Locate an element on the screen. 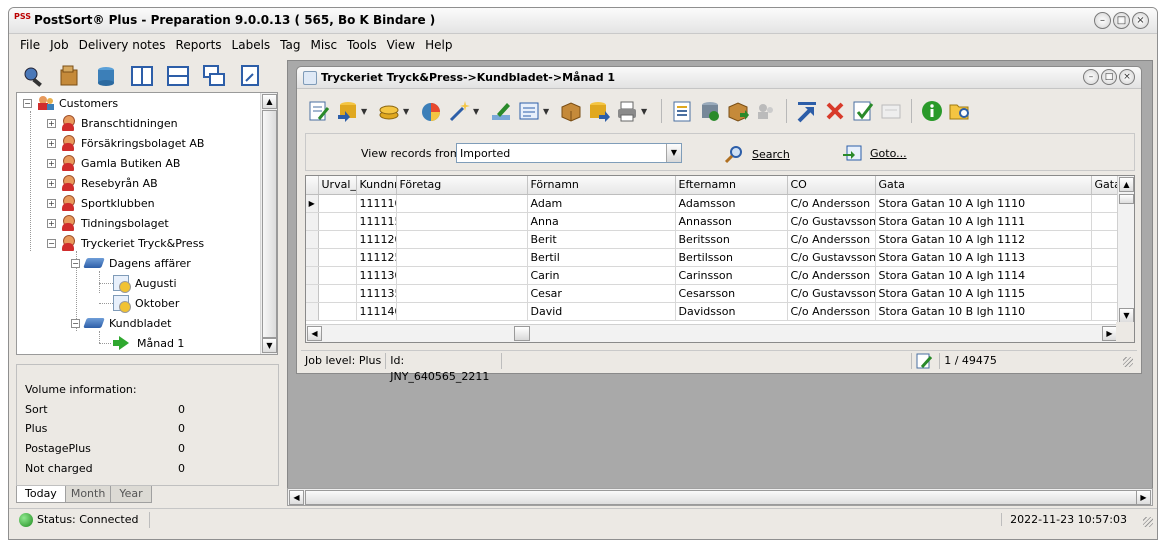  chevron-down-icon: ▼ is located at coordinates (673, 153).